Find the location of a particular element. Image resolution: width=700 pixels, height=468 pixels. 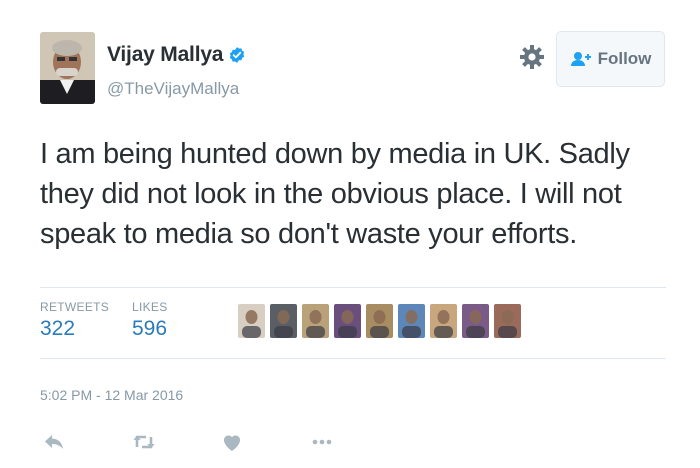

follow-button: Follow is located at coordinates (610, 59).